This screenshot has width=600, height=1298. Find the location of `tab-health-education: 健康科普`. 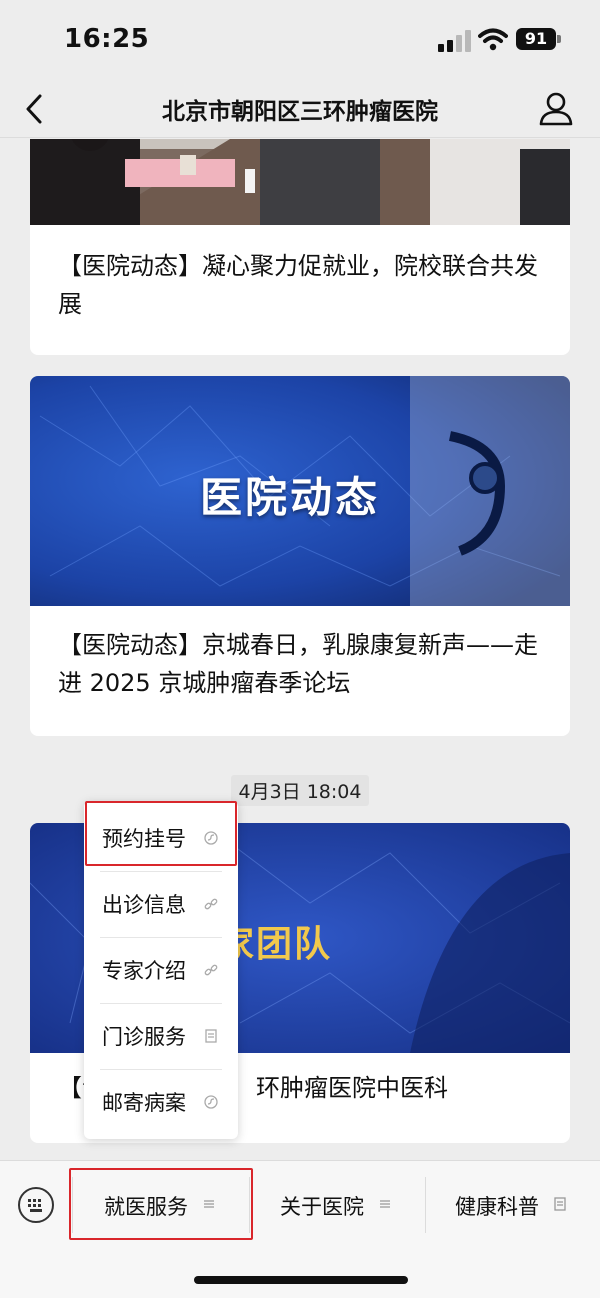

tab-health-education: 健康科普 is located at coordinates (513, 1204).